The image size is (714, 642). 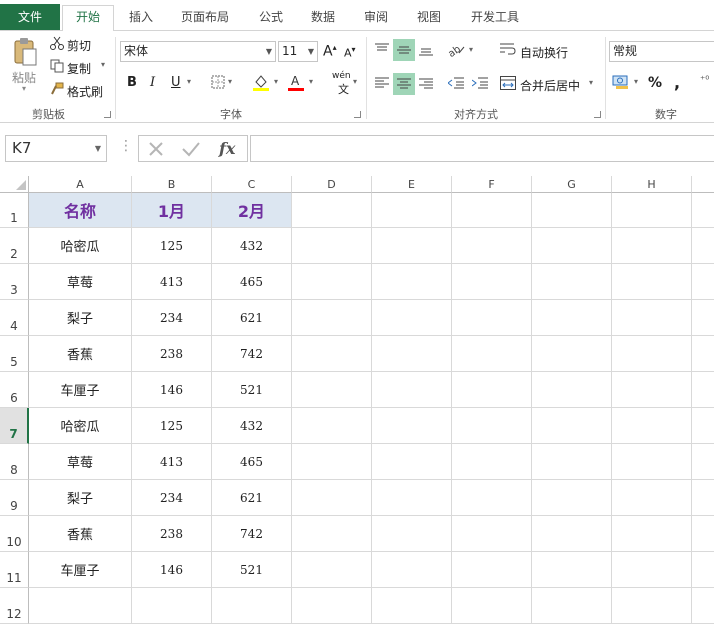 What do you see at coordinates (572, 318) in the screenshot?
I see `cell-g4` at bounding box center [572, 318].